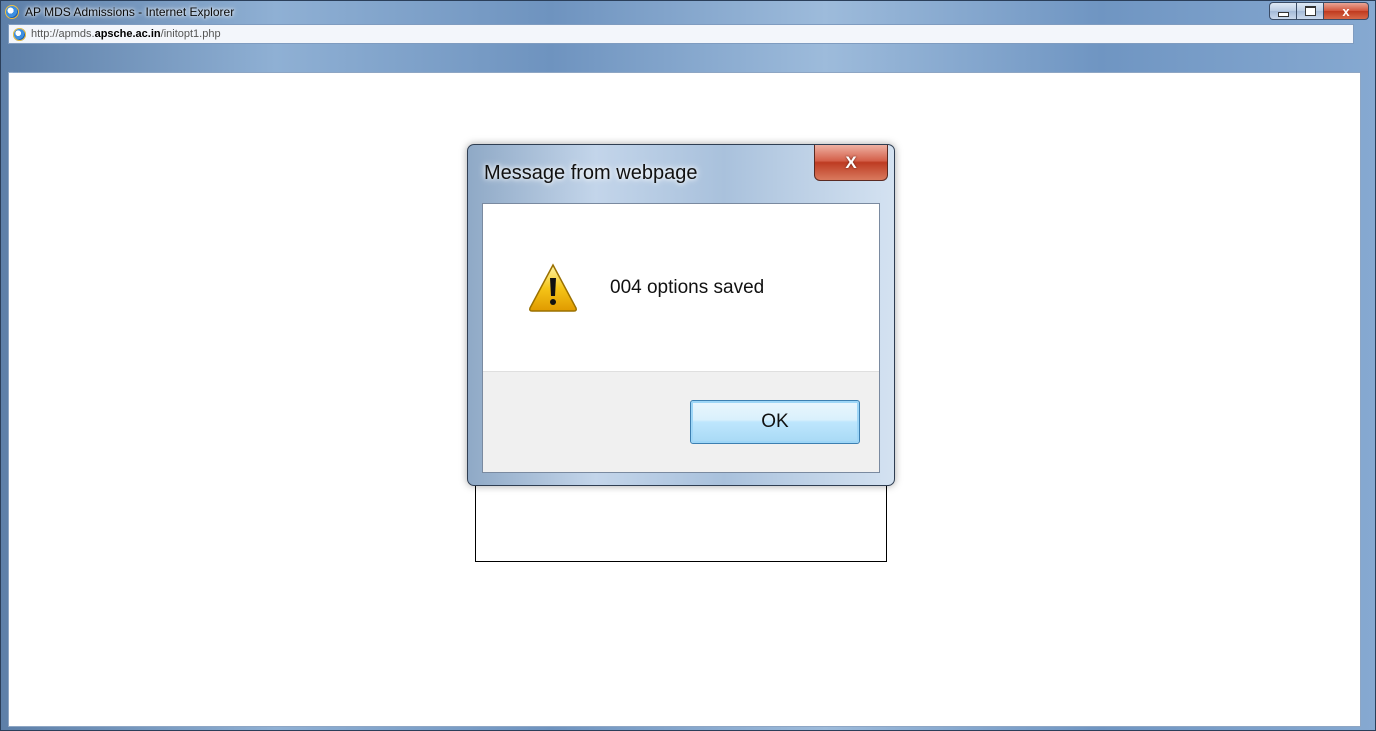 Image resolution: width=1376 pixels, height=731 pixels. Describe the element at coordinates (688, 12) in the screenshot. I see `title-bar: AP MDS Admissions - Internet Explorer x` at that location.